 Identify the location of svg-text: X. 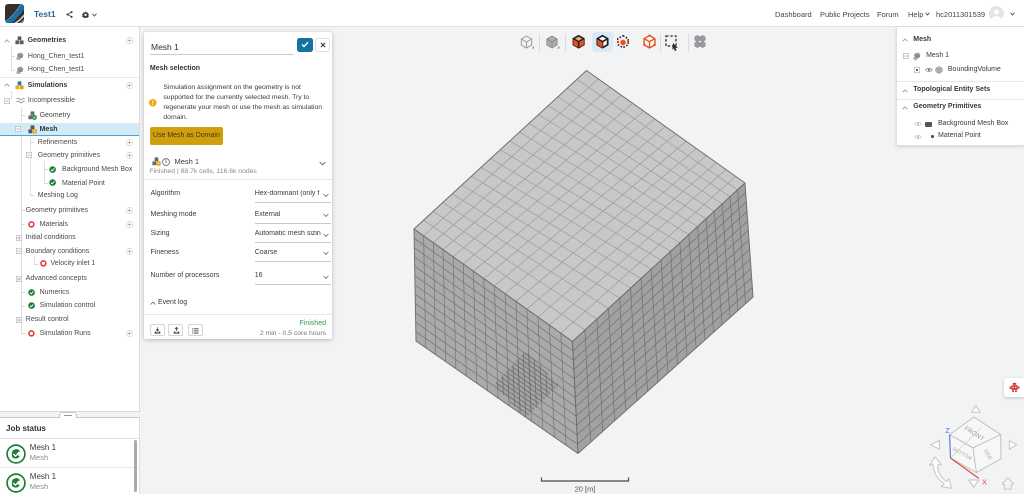
(984, 482).